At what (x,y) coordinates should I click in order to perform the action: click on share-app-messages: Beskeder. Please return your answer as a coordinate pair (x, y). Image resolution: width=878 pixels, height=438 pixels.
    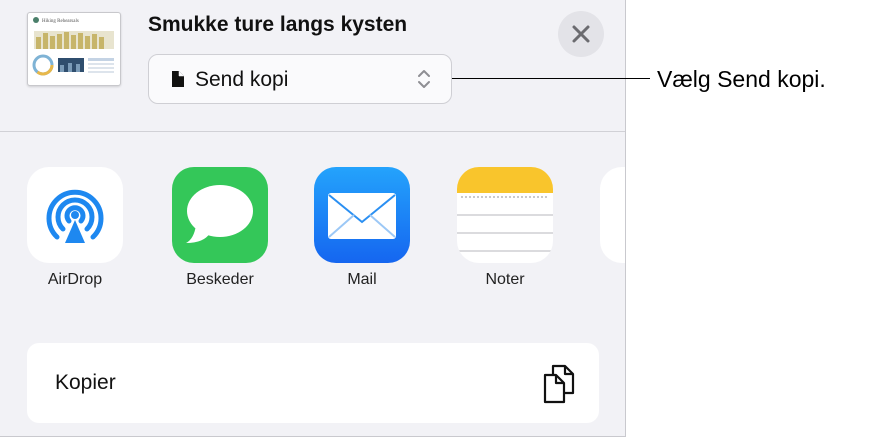
    Looking at the image, I should click on (220, 227).